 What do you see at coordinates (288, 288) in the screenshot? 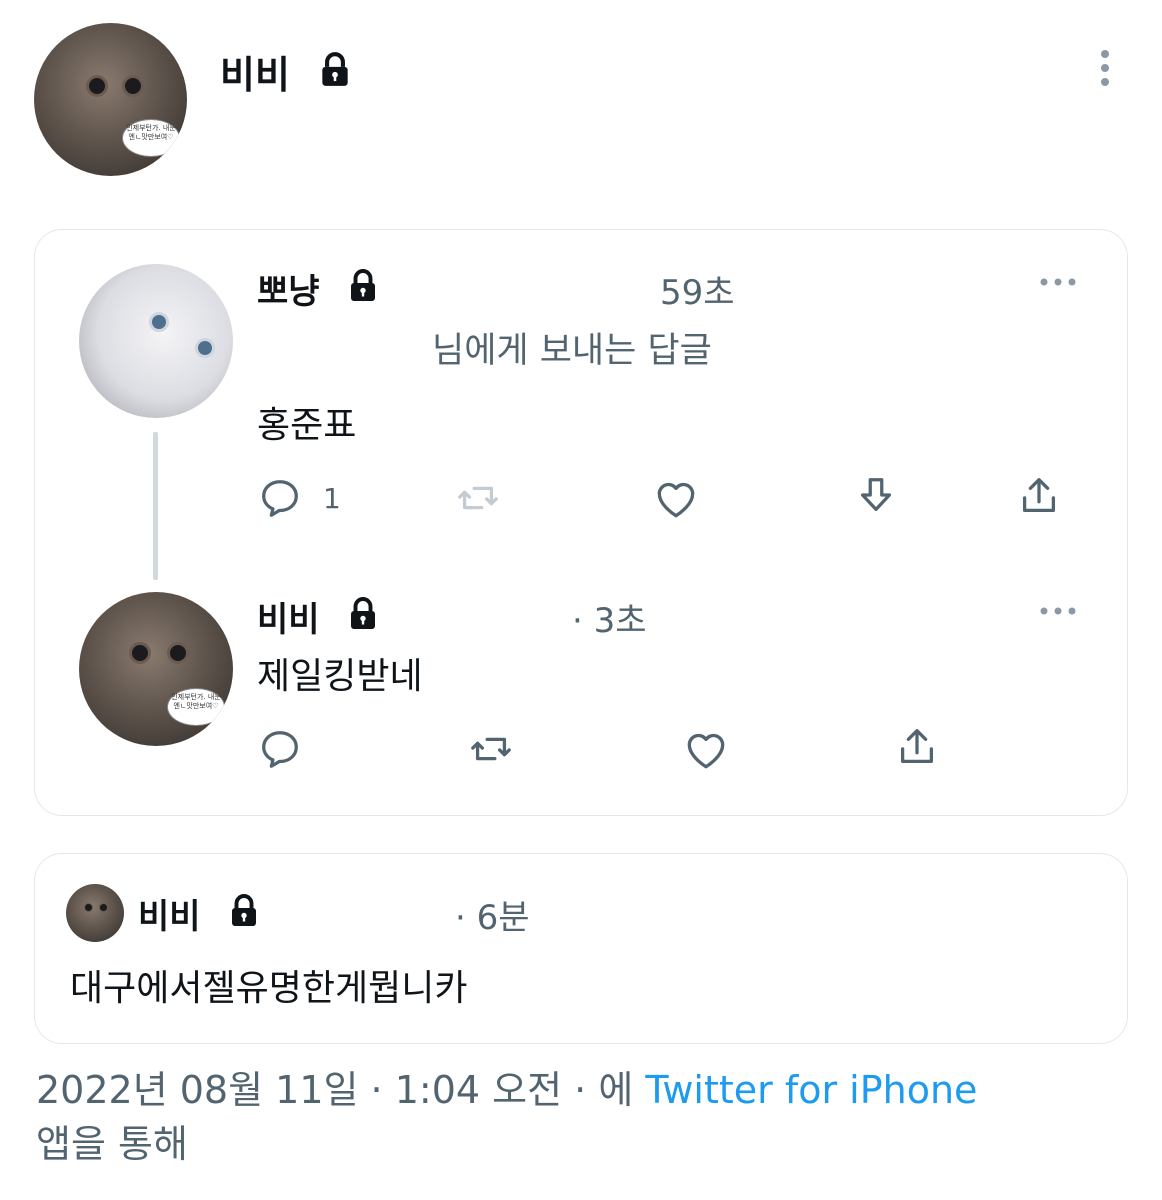
I see `reply-author-name: 뽀냥` at bounding box center [288, 288].